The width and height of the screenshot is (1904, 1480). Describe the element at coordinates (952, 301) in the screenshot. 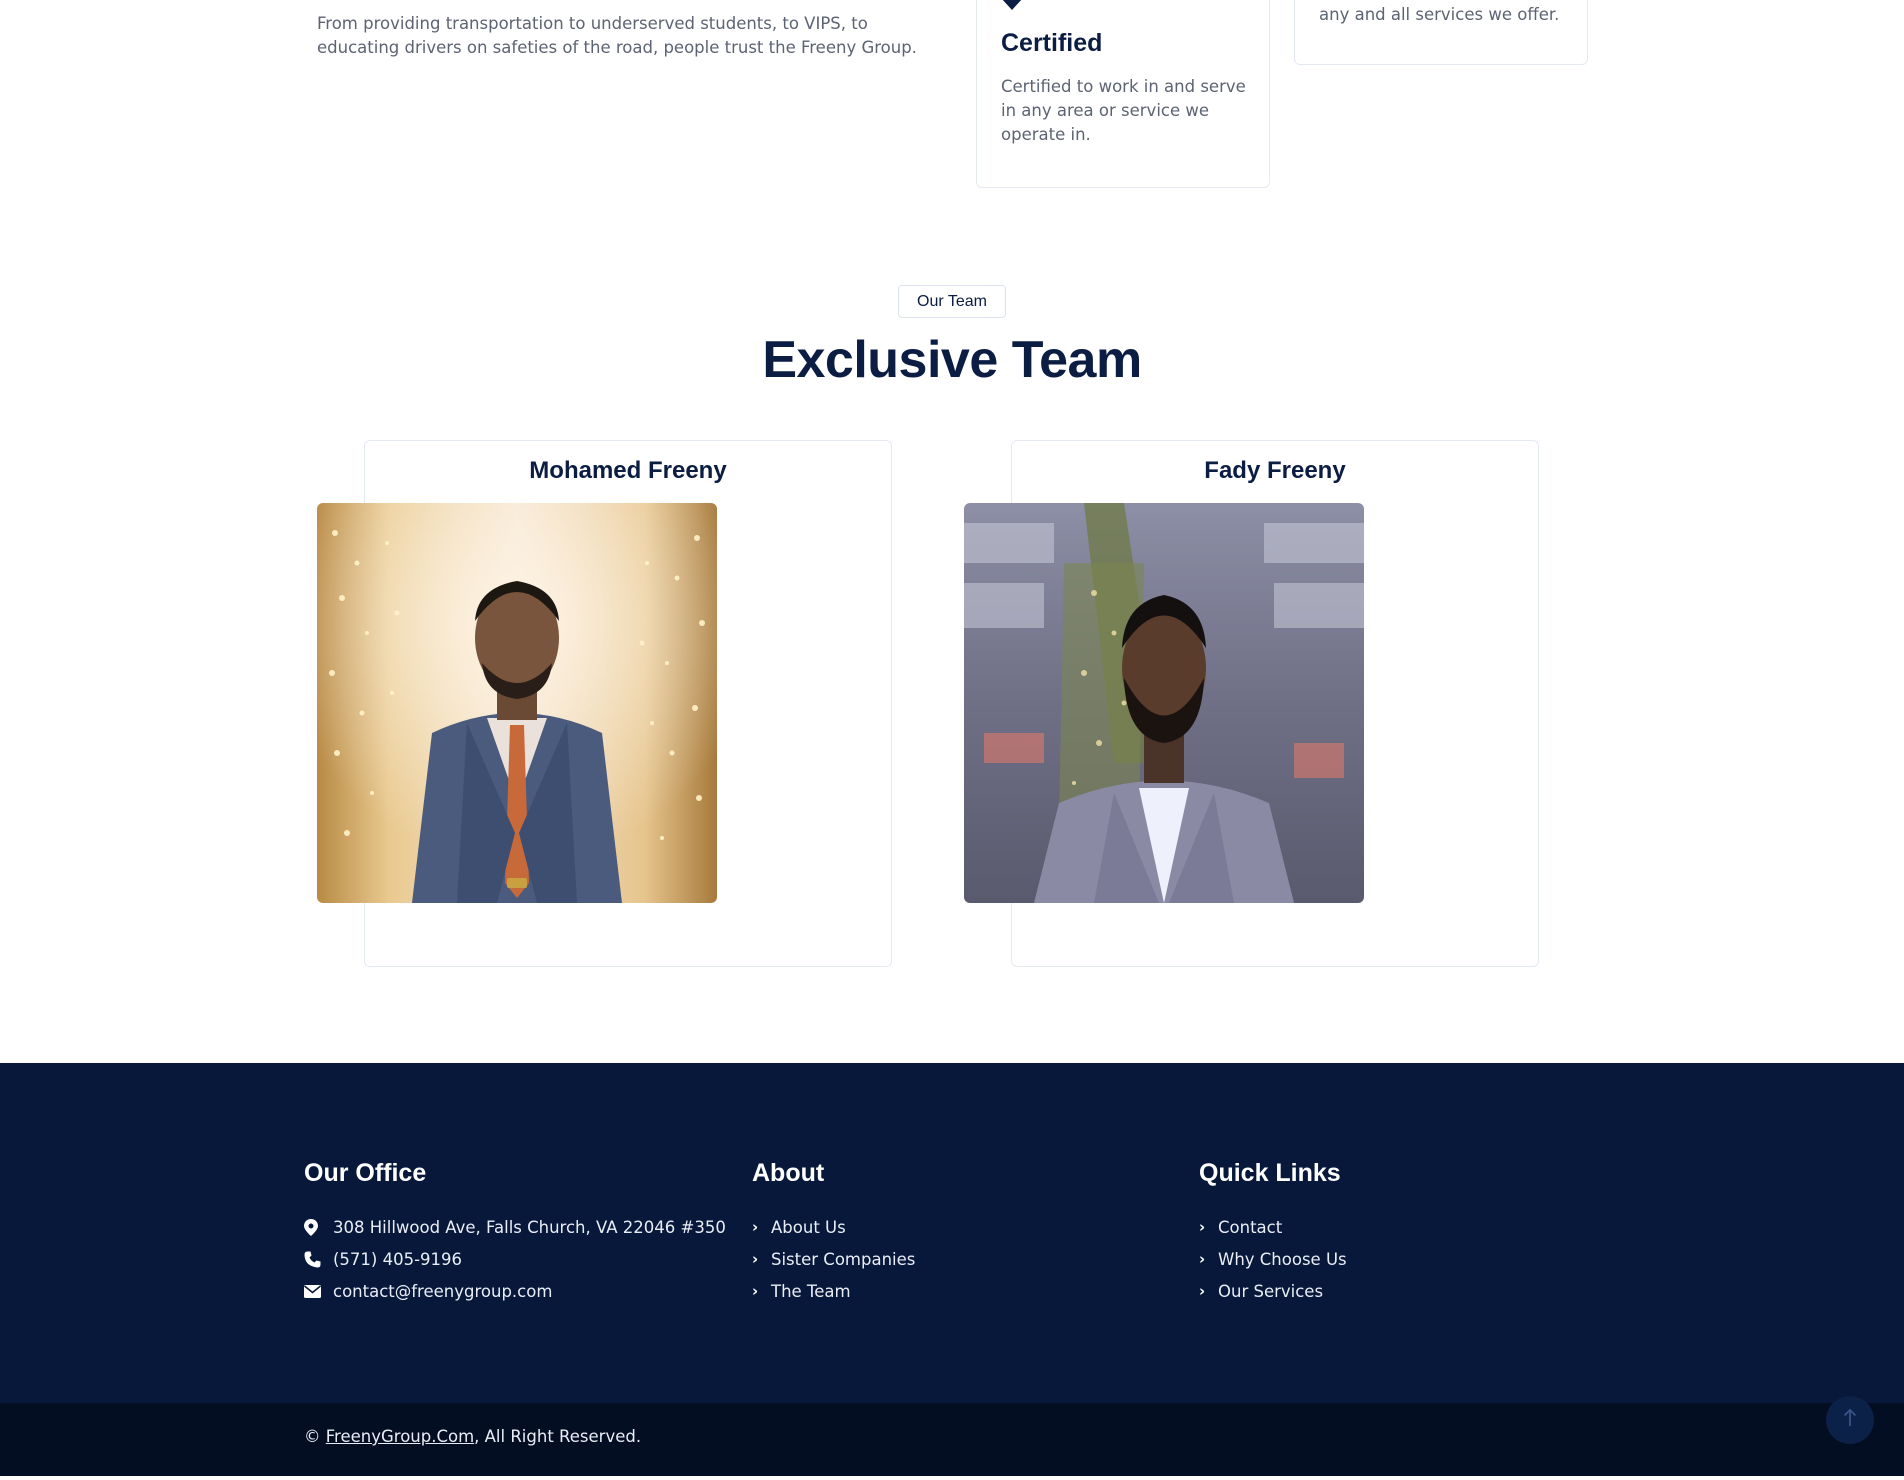

I see `section-badge: Our Team` at that location.